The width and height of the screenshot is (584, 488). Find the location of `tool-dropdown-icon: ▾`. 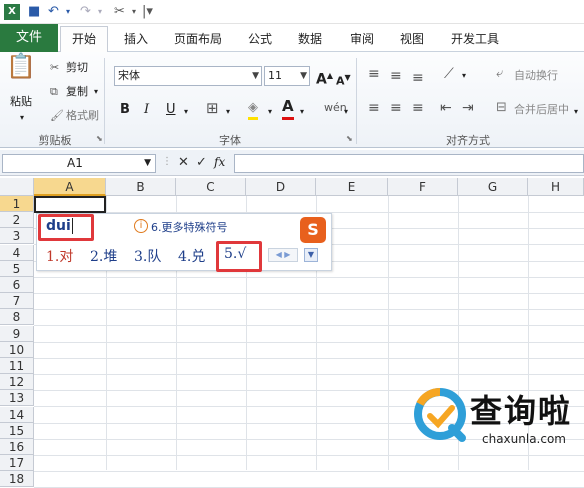

tool-dropdown-icon: ▾ is located at coordinates (134, 12).